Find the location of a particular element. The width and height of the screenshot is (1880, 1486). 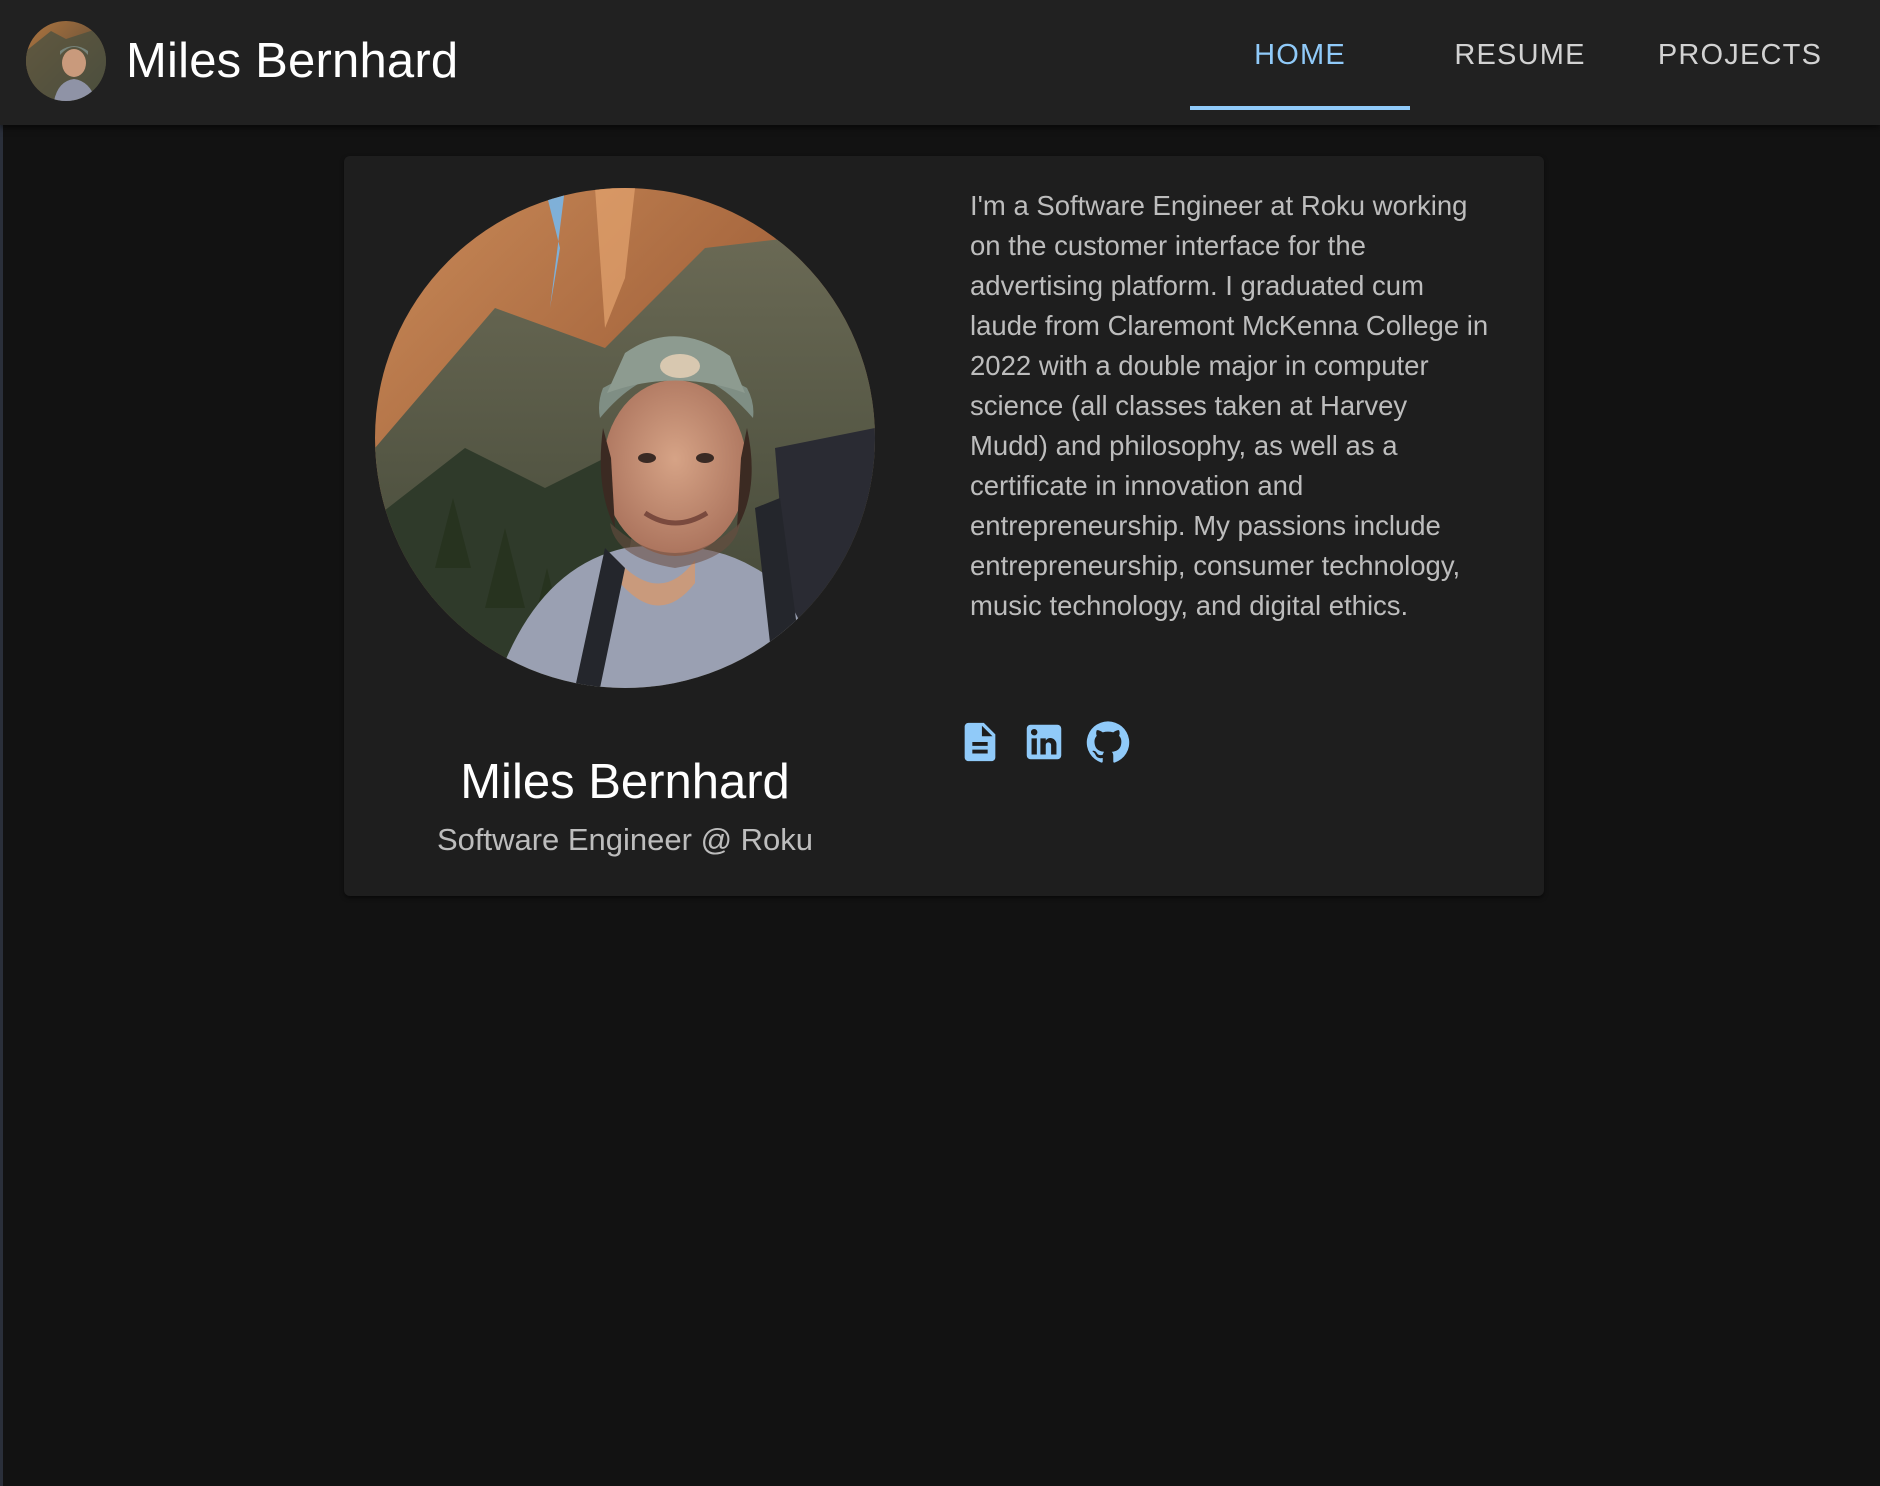

social-links is located at coordinates (1044, 742).